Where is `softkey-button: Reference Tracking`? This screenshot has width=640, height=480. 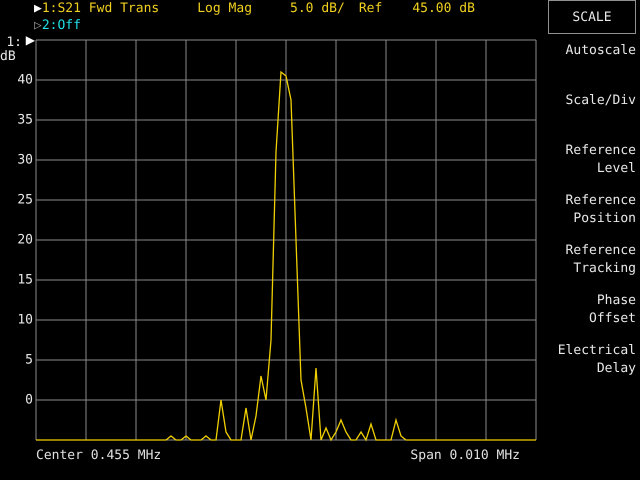
softkey-button: Reference Tracking is located at coordinates (590, 263).